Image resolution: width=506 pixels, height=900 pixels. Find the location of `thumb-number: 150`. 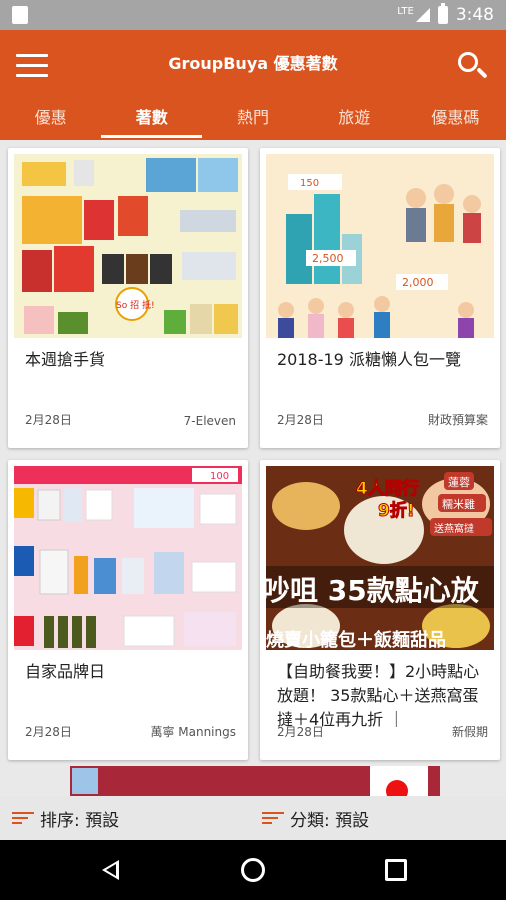

thumb-number: 150 is located at coordinates (309, 183).